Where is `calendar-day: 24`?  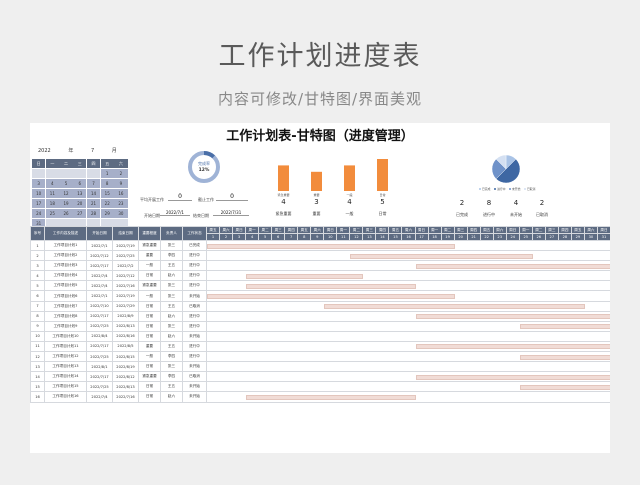 calendar-day: 24 is located at coordinates (39, 213).